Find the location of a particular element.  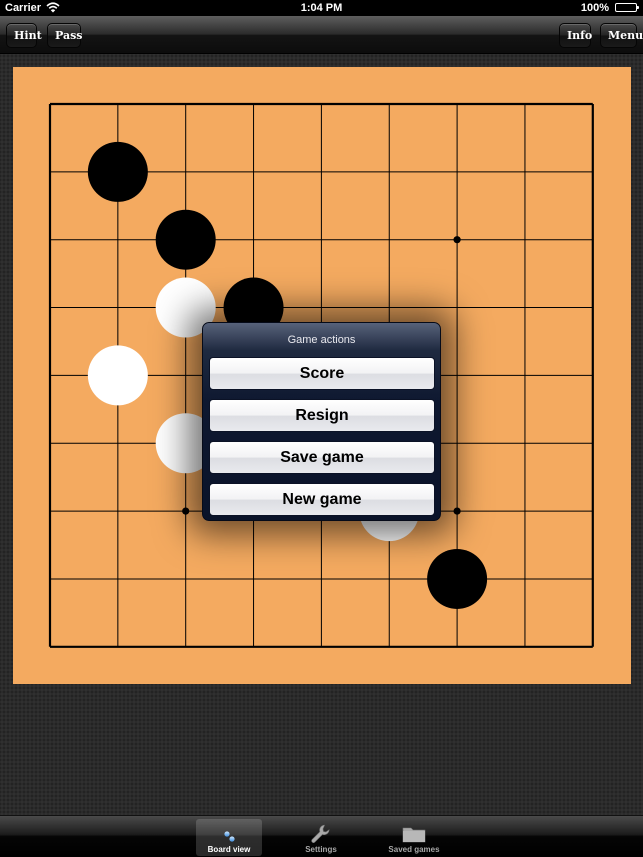

menu-button: Menu is located at coordinates (621, 35).